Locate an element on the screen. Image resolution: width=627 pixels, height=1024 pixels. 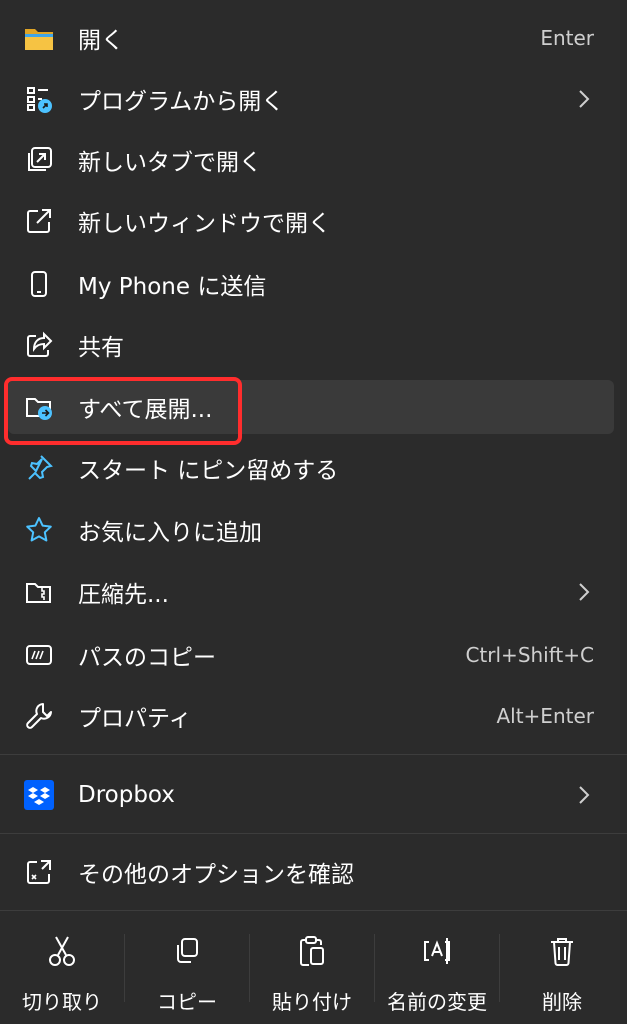
bottom-toolbar: 切り取り コピー 貼り付け 名前の変更 削除 is located at coordinates (313, 968).